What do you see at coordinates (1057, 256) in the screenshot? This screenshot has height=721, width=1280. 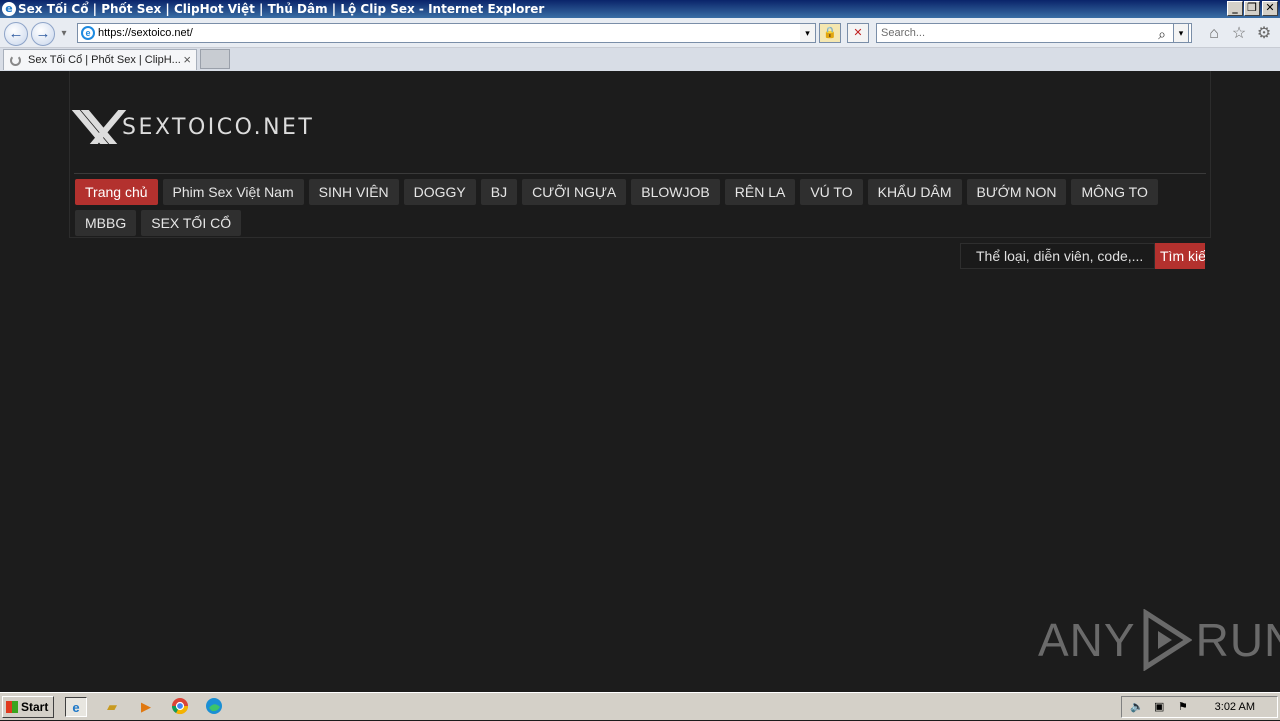 I see `site-search-input` at bounding box center [1057, 256].